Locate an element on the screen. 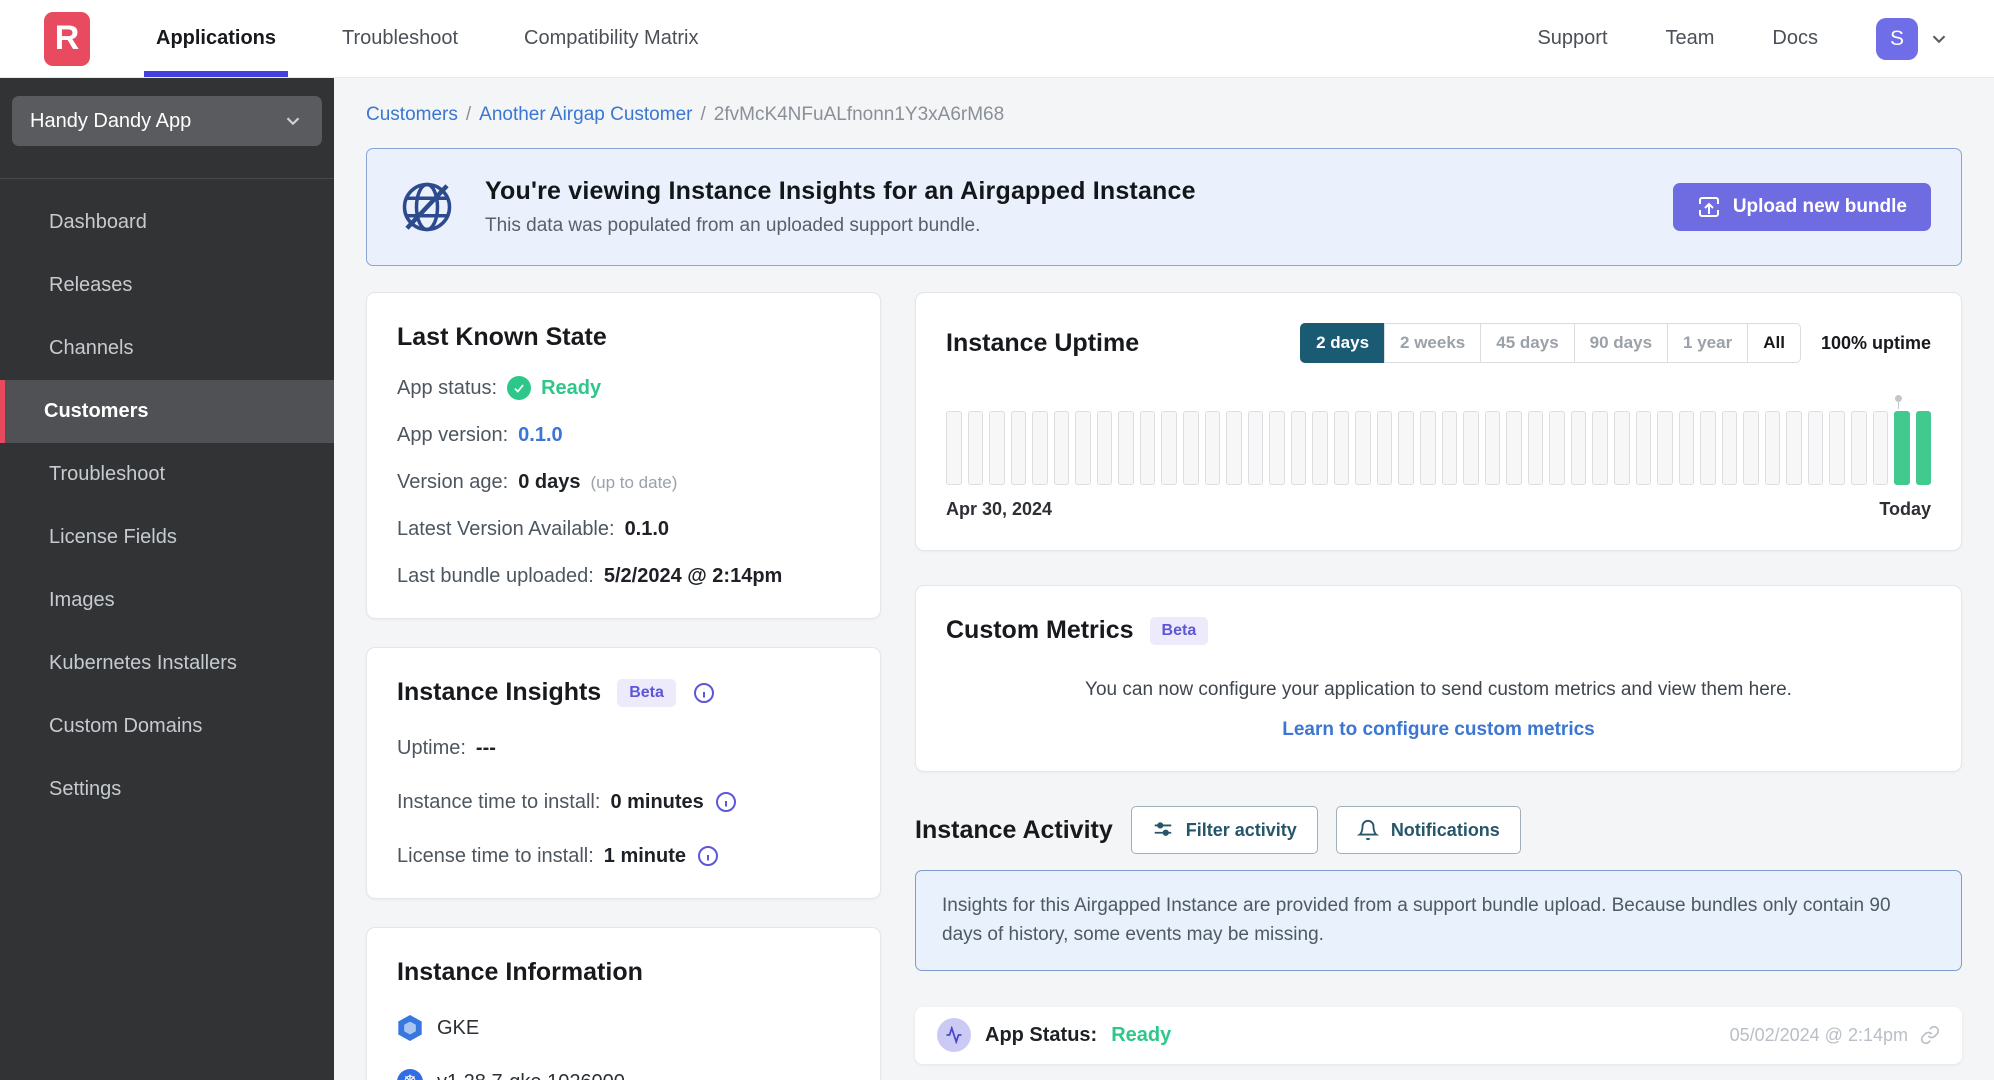 The width and height of the screenshot is (1994, 1080). instance-time-value: 0 minutes is located at coordinates (657, 801).